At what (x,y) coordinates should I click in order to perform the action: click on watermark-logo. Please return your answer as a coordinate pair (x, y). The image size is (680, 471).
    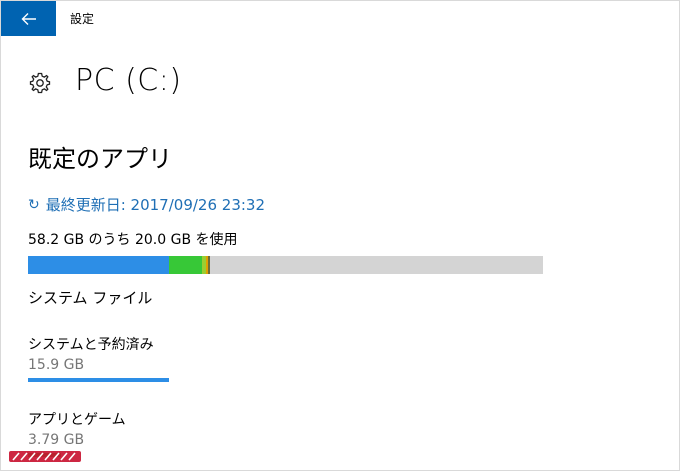
    Looking at the image, I should click on (45, 456).